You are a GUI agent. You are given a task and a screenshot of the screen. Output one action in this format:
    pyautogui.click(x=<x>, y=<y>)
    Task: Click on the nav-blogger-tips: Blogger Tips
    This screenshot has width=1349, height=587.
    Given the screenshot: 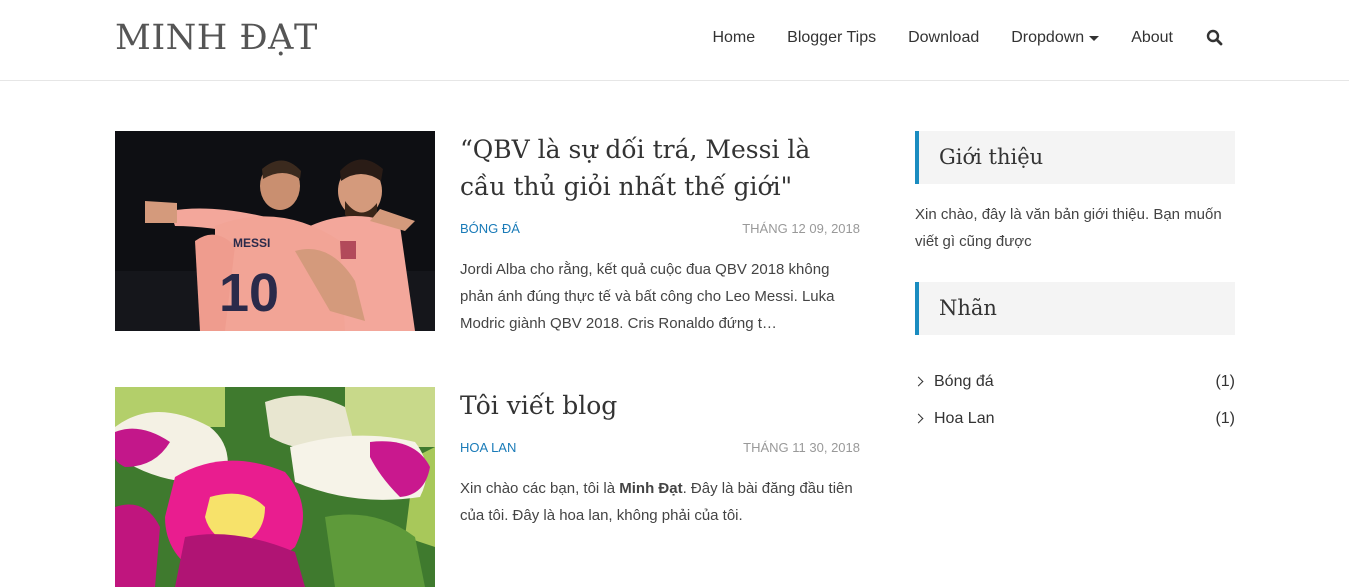 What is the action you would take?
    pyautogui.click(x=831, y=38)
    